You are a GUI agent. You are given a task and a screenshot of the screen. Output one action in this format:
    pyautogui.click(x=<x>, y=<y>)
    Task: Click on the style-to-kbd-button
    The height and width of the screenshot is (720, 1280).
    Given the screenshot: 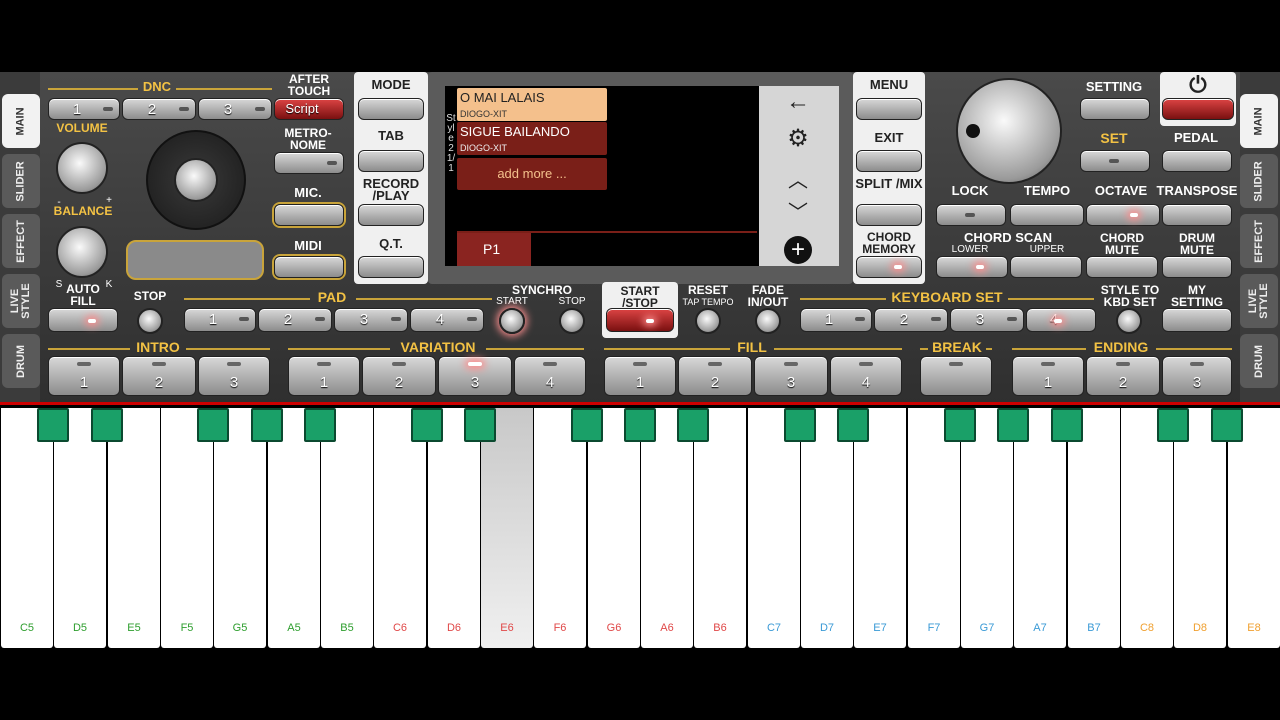 What is the action you would take?
    pyautogui.click(x=1129, y=321)
    